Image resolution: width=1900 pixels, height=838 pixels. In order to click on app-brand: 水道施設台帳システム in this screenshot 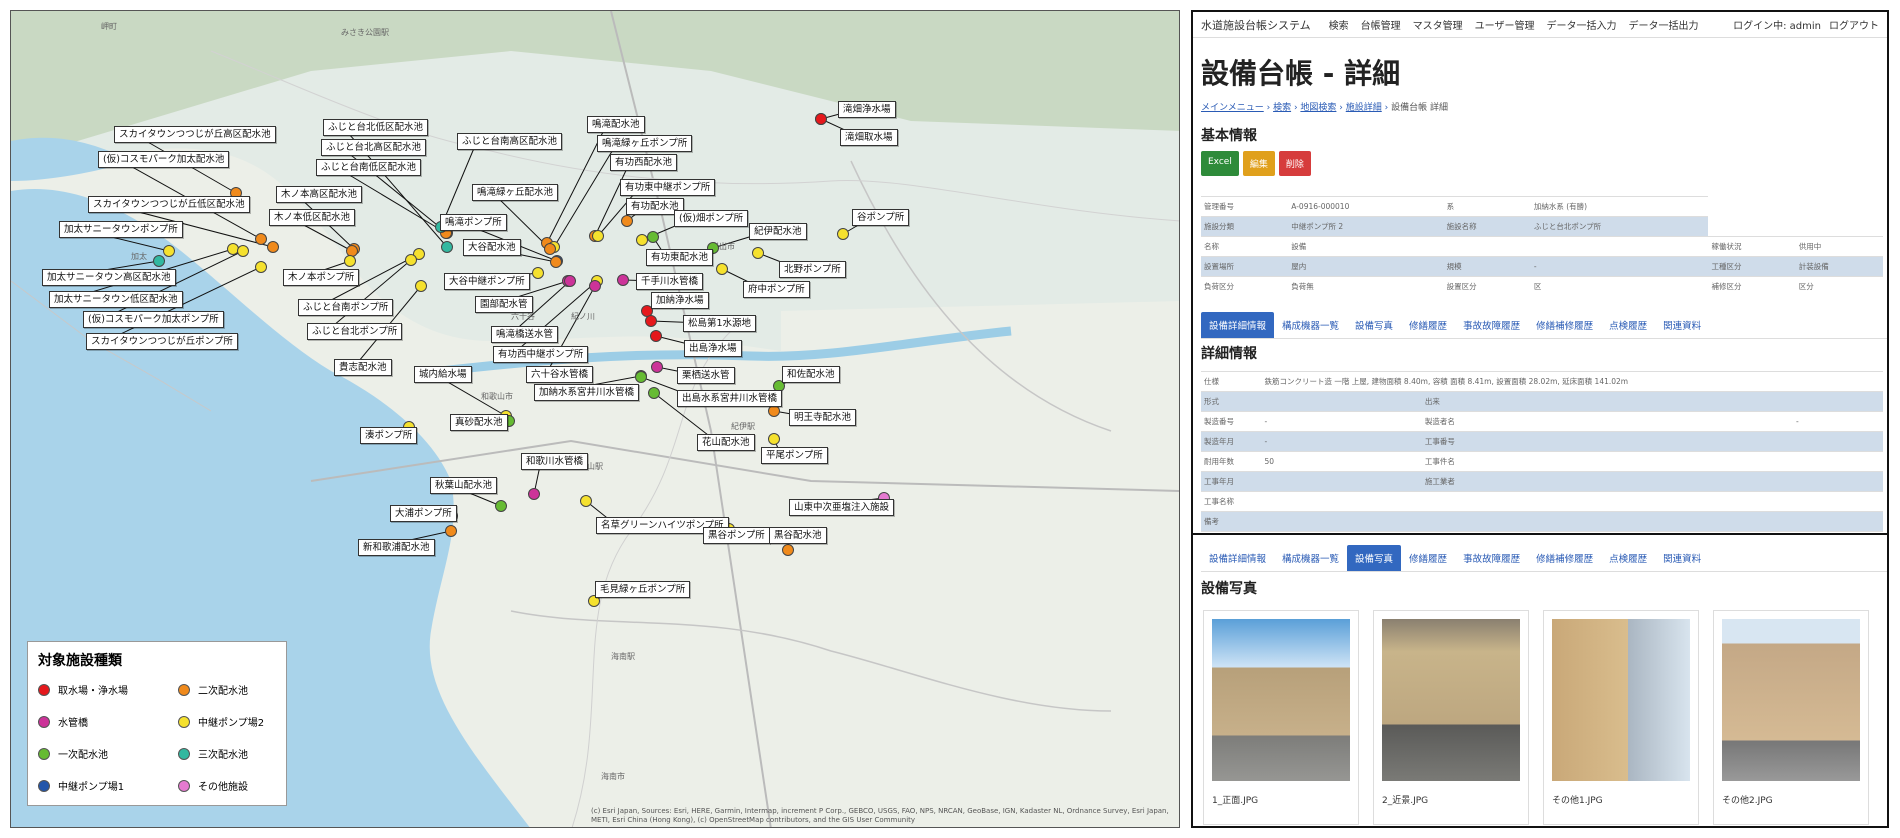, I will do `click(1256, 25)`.